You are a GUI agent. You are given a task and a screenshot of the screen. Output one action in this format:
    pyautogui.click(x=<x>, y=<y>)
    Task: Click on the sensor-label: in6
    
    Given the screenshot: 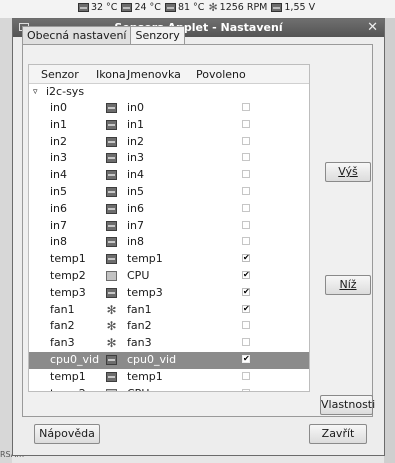 What is the action you would take?
    pyautogui.click(x=135, y=208)
    